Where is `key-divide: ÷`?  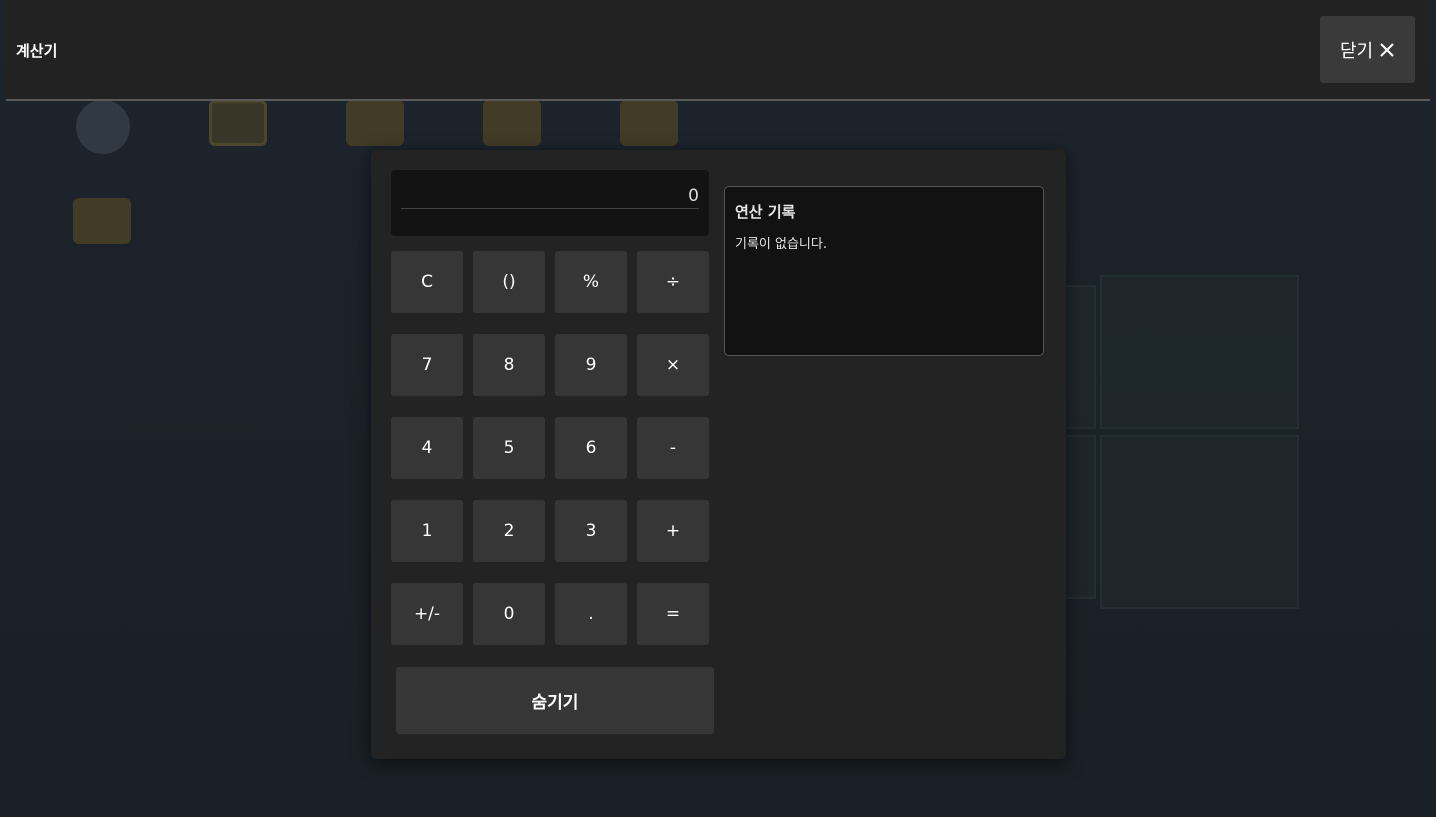
key-divide: ÷ is located at coordinates (673, 282).